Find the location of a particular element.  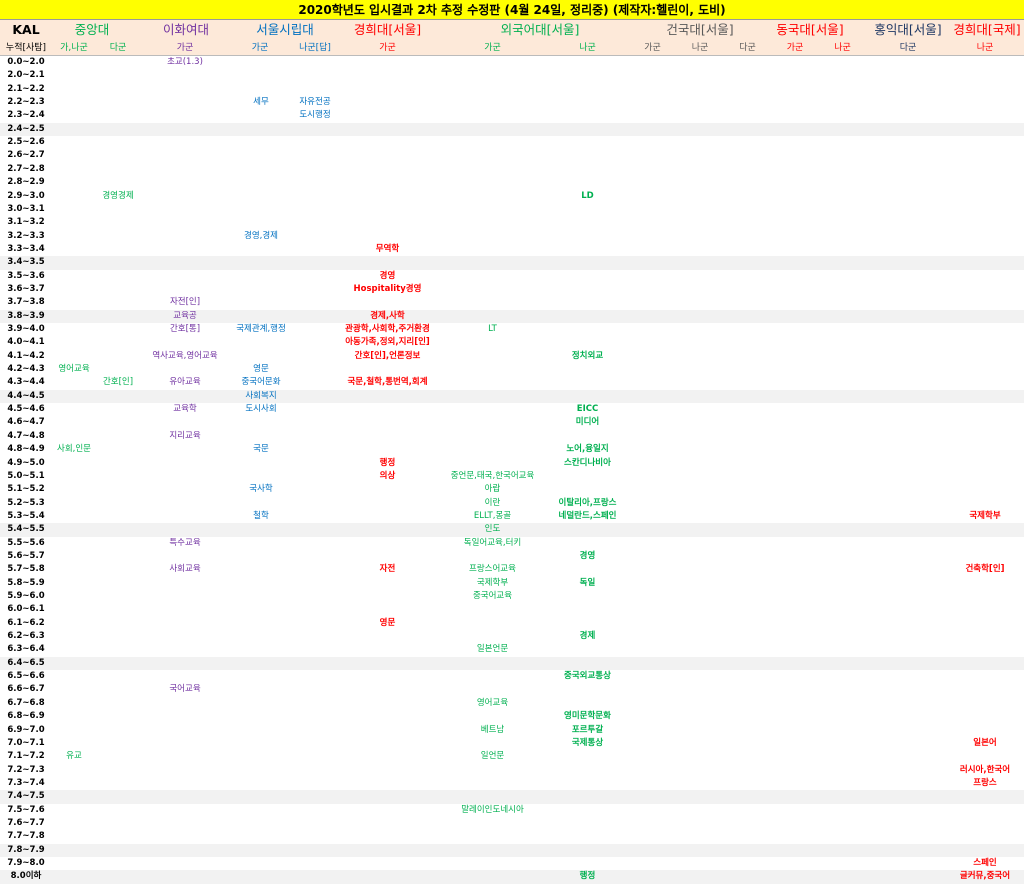

major-cell: 스페인 is located at coordinates (985, 863).